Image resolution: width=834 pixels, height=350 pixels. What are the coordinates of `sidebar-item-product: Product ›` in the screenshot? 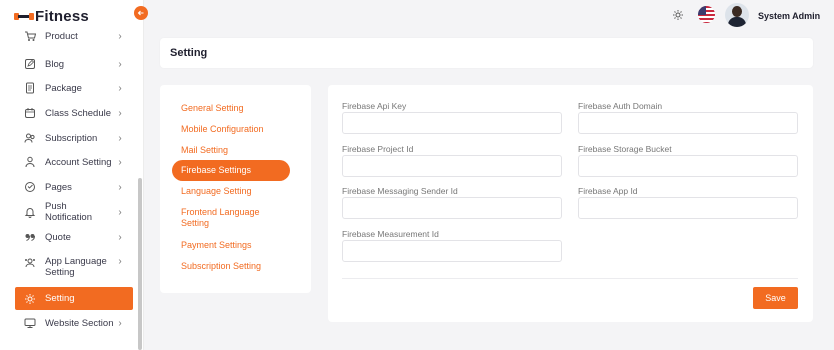 It's located at (74, 36).